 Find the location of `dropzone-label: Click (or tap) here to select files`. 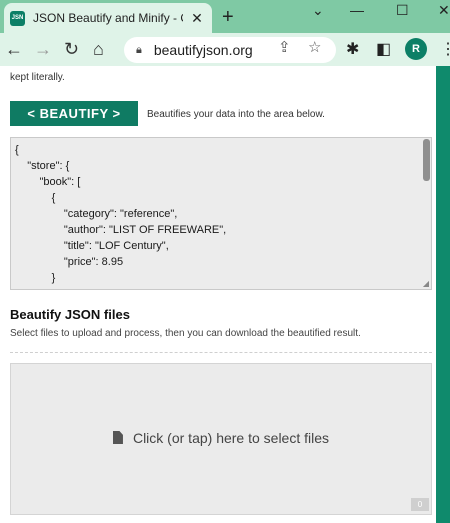

dropzone-label: Click (or tap) here to select files is located at coordinates (231, 438).